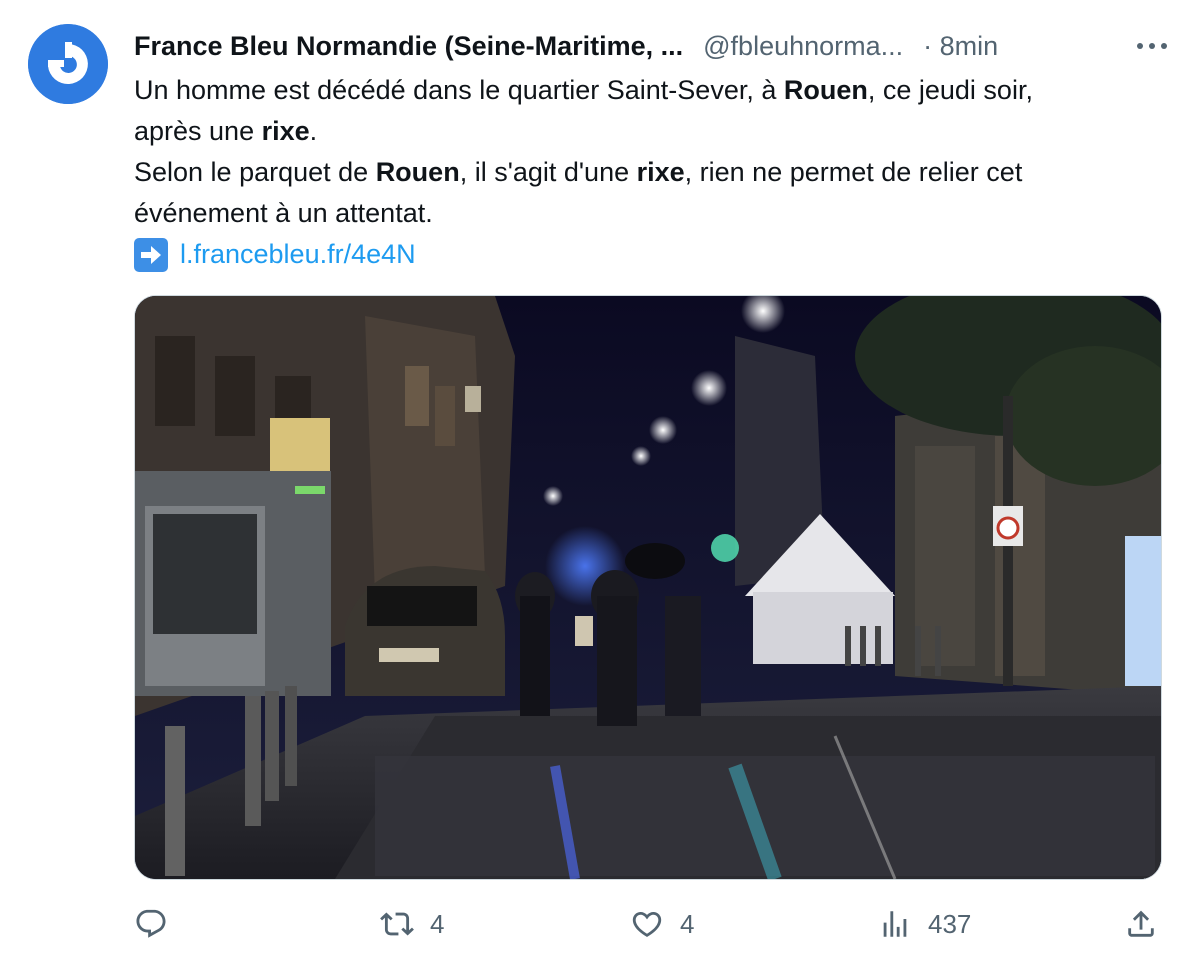  I want to click on avatar, so click(68, 64).